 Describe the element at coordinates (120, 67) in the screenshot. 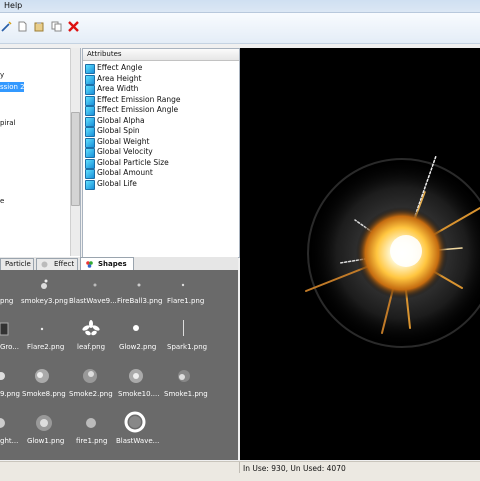

I see `attribute-label: Effect Angle` at that location.